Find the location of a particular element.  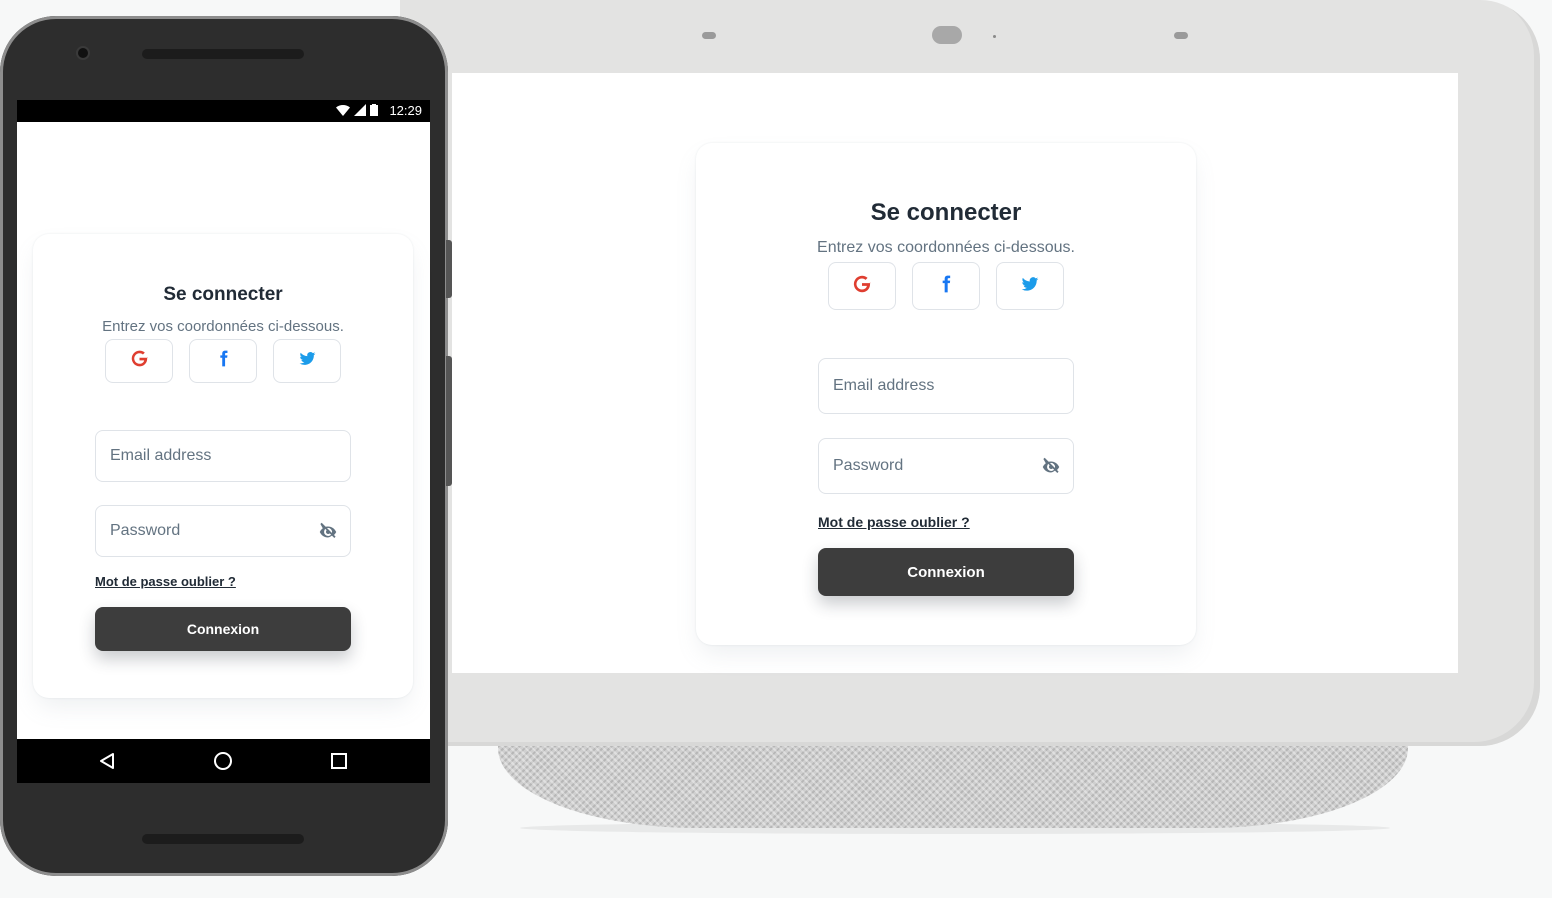

signal-icon is located at coordinates (360, 111).